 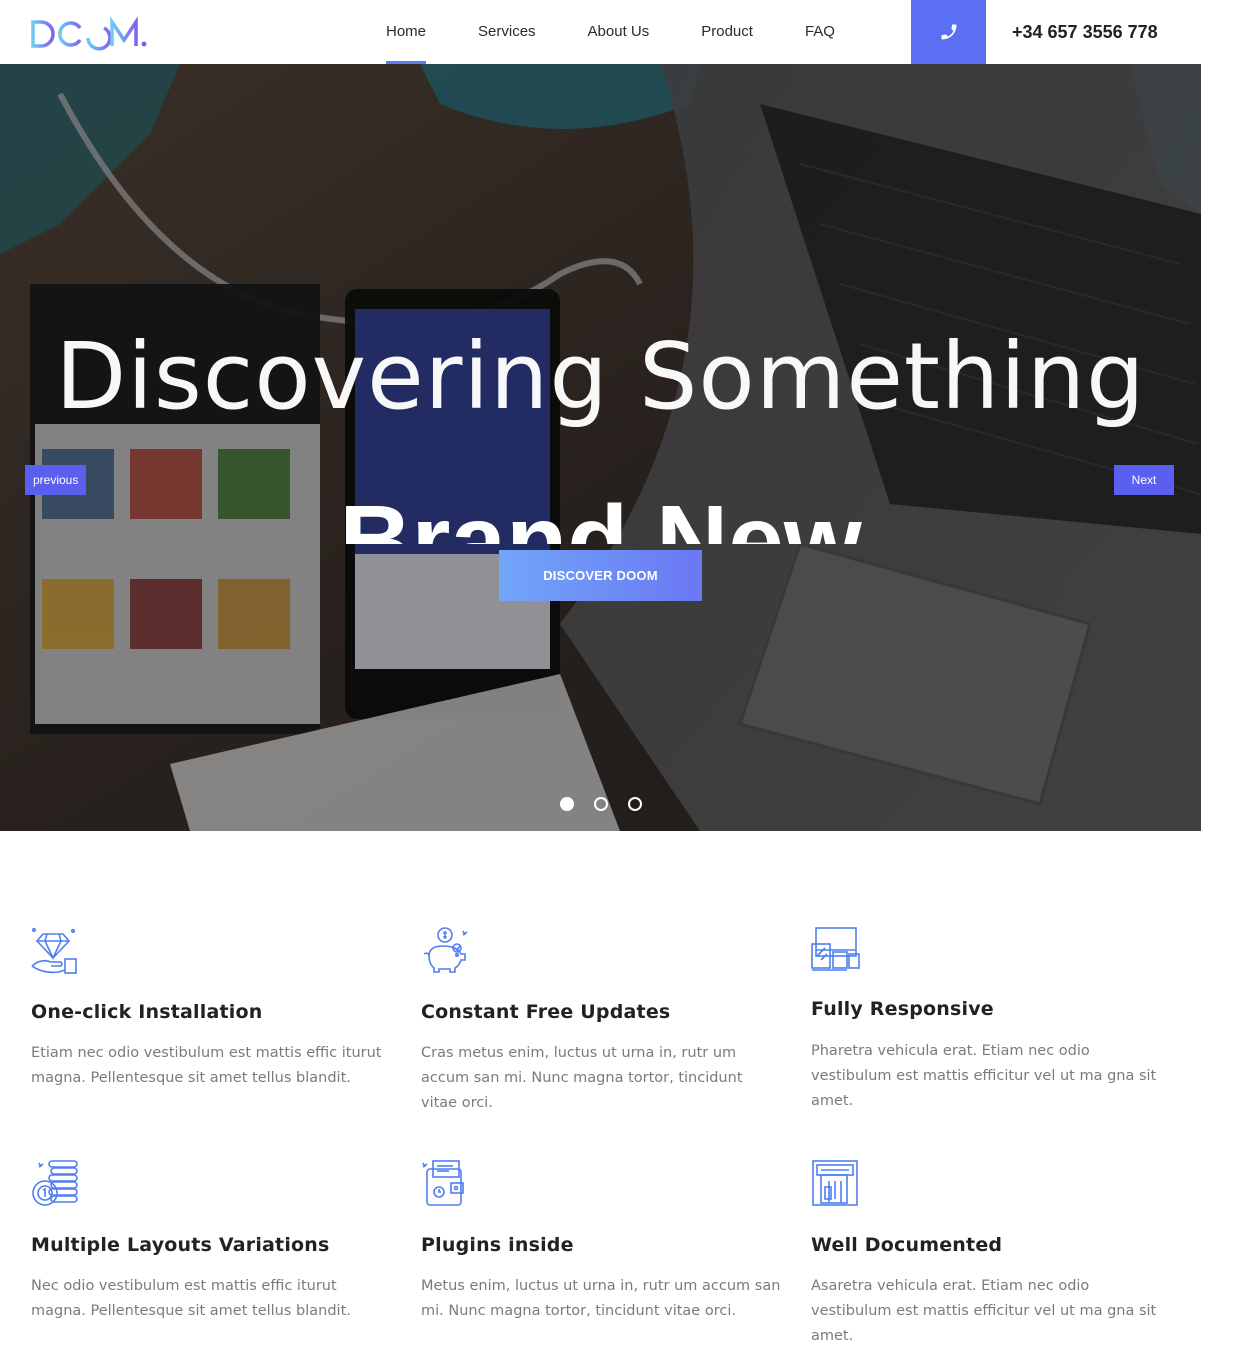 I want to click on phone-icon, so click(x=948, y=32).